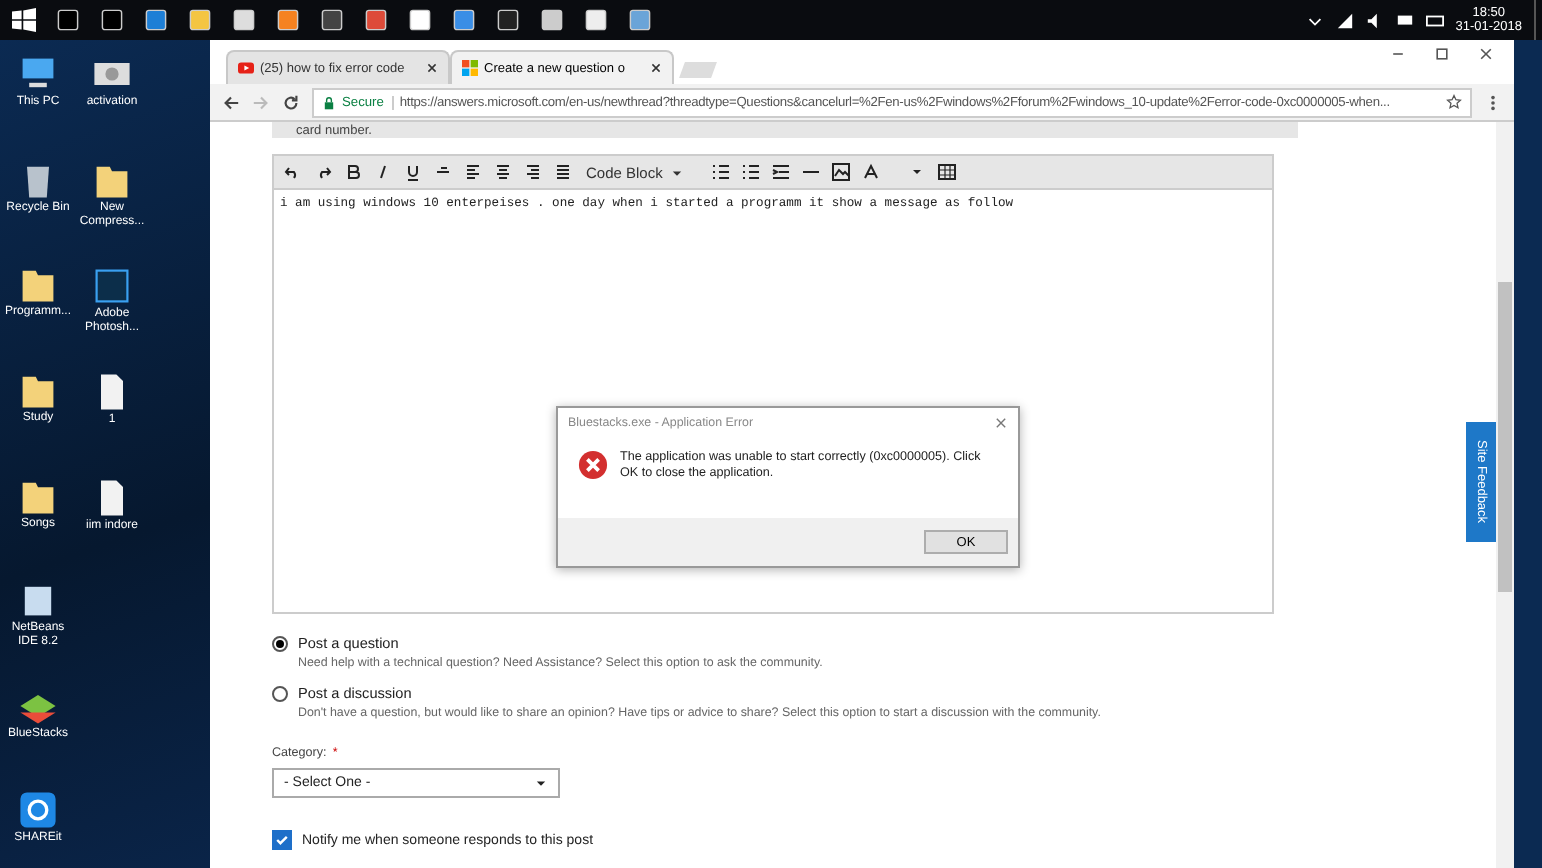 The width and height of the screenshot is (1542, 868). I want to click on wifi-icon, so click(1344, 20).